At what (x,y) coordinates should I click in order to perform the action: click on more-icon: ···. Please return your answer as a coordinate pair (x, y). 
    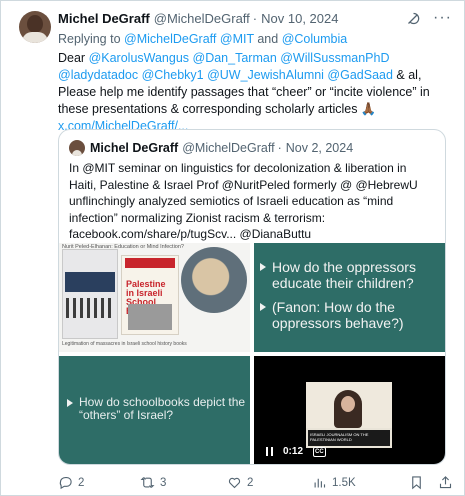
    Looking at the image, I should click on (442, 18).